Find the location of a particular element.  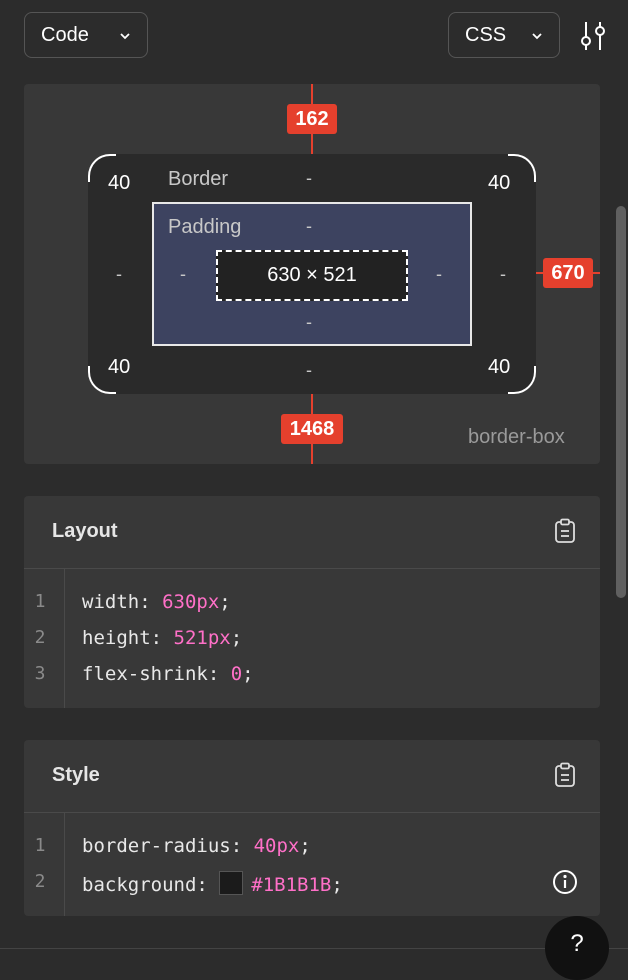

info-icon is located at coordinates (565, 882).